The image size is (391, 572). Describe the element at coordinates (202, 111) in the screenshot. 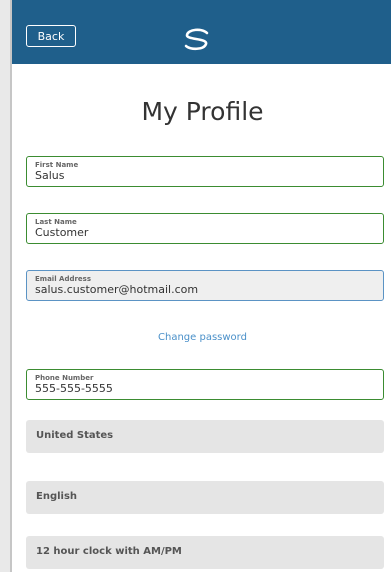

I see `page-title: My Profile` at that location.